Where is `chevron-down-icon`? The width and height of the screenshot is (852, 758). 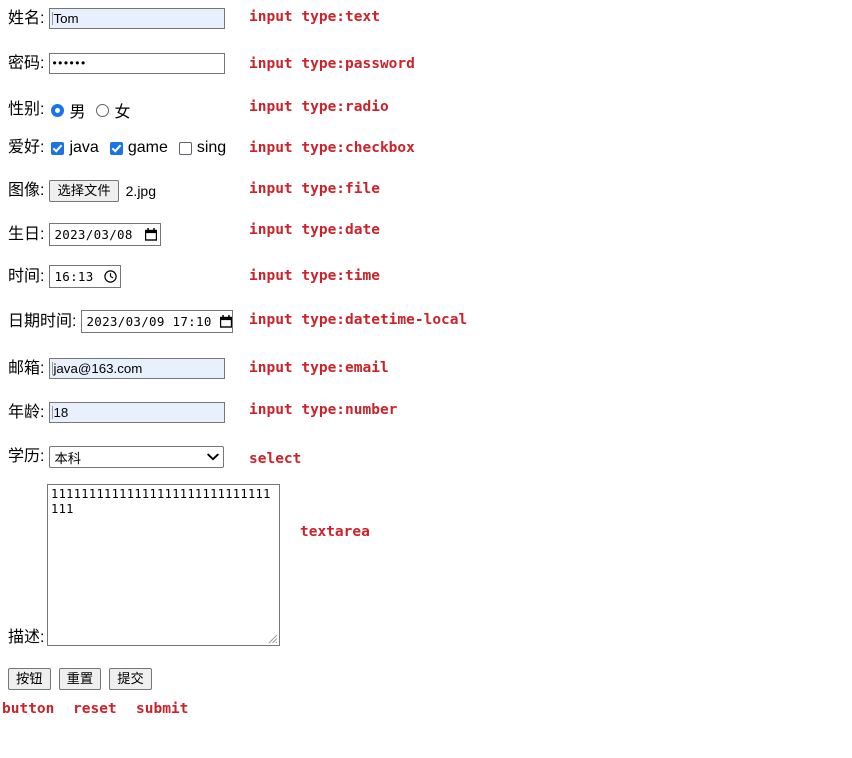 chevron-down-icon is located at coordinates (213, 457).